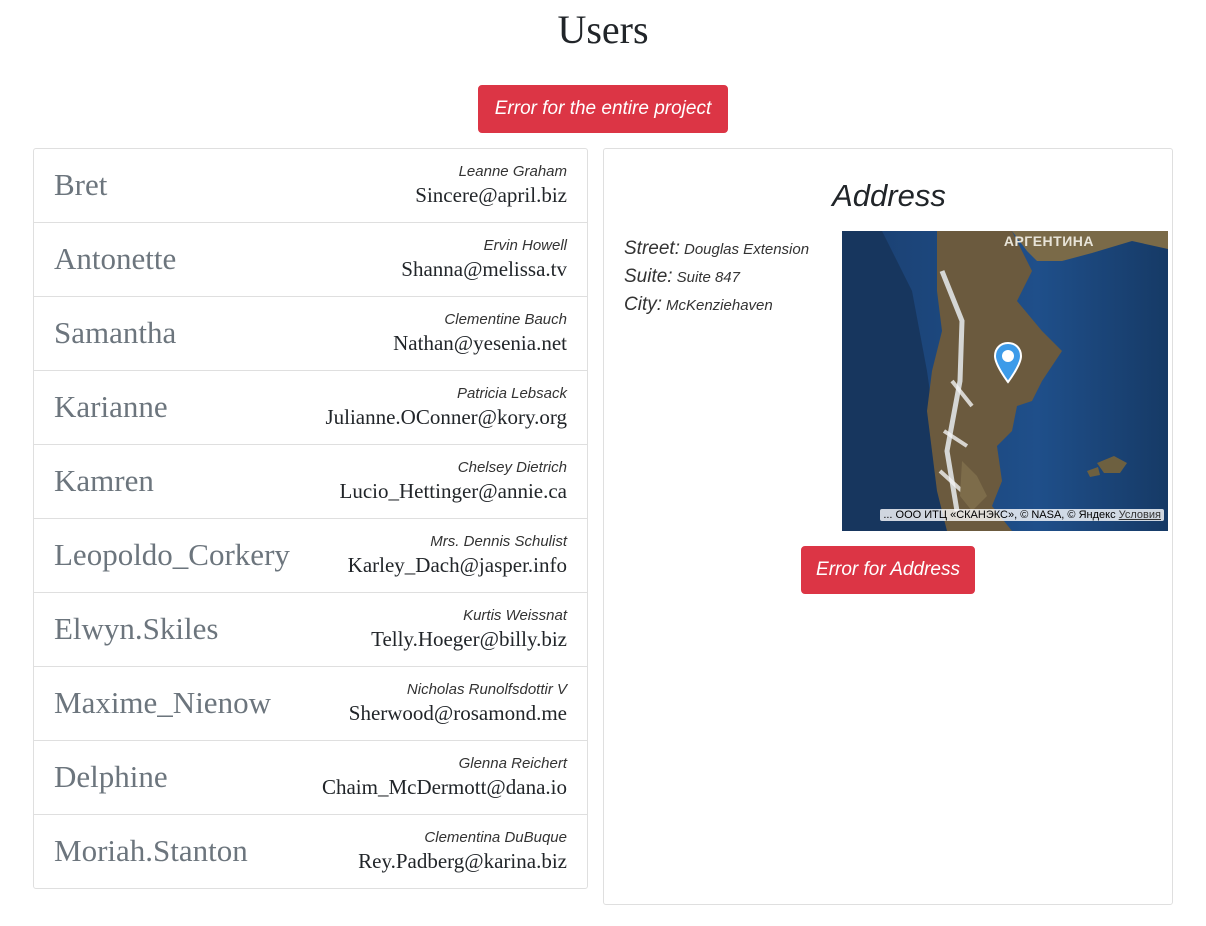 Image resolution: width=1206 pixels, height=926 pixels. What do you see at coordinates (525, 245) in the screenshot?
I see `user-fullname: Ervin Howell` at bounding box center [525, 245].